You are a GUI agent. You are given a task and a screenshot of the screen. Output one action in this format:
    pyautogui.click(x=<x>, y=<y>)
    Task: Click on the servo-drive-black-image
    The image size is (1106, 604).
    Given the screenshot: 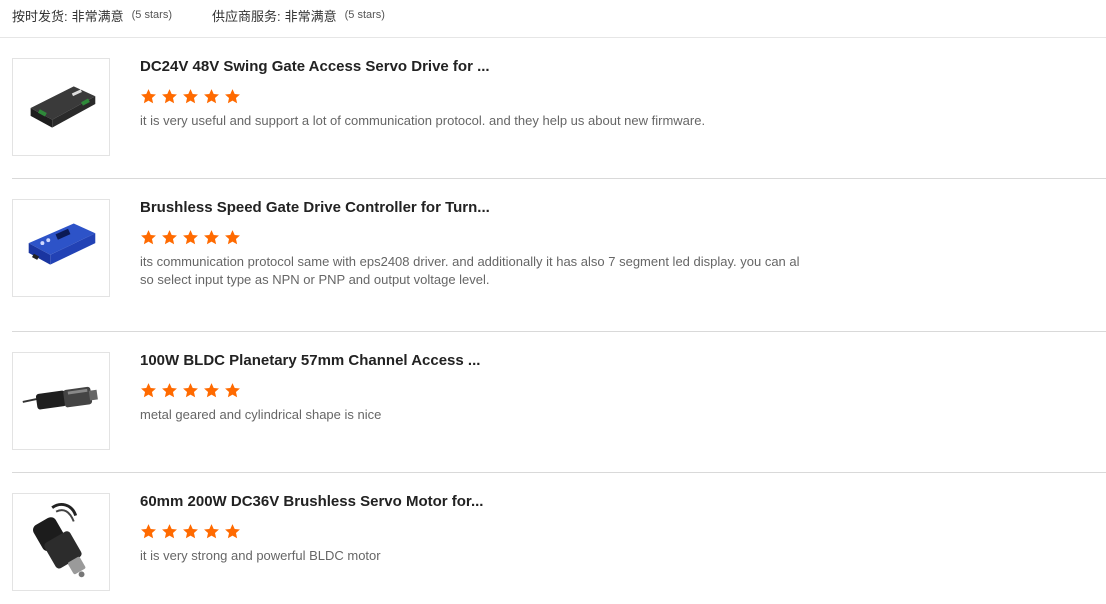 What is the action you would take?
    pyautogui.click(x=61, y=107)
    